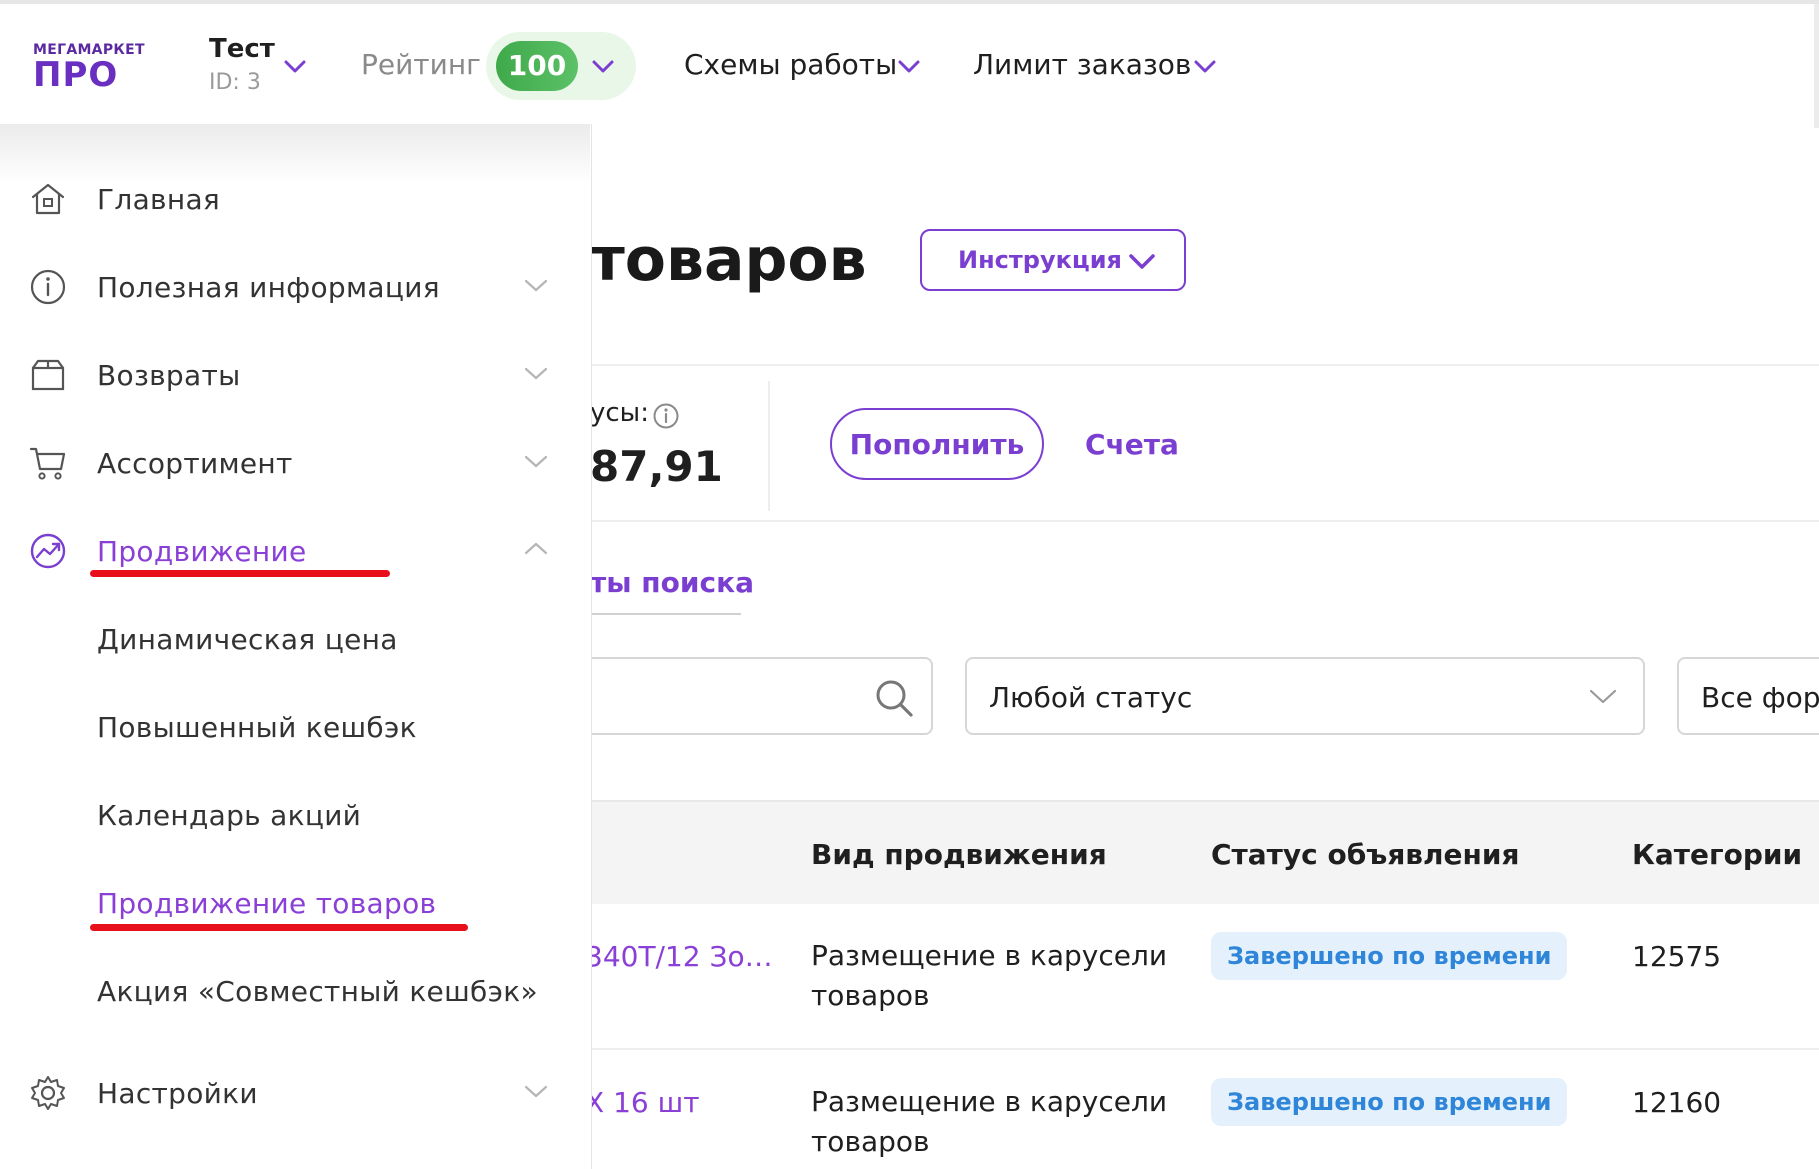 The height and width of the screenshot is (1169, 1819). What do you see at coordinates (536, 548) in the screenshot?
I see `chevron-up-icon` at bounding box center [536, 548].